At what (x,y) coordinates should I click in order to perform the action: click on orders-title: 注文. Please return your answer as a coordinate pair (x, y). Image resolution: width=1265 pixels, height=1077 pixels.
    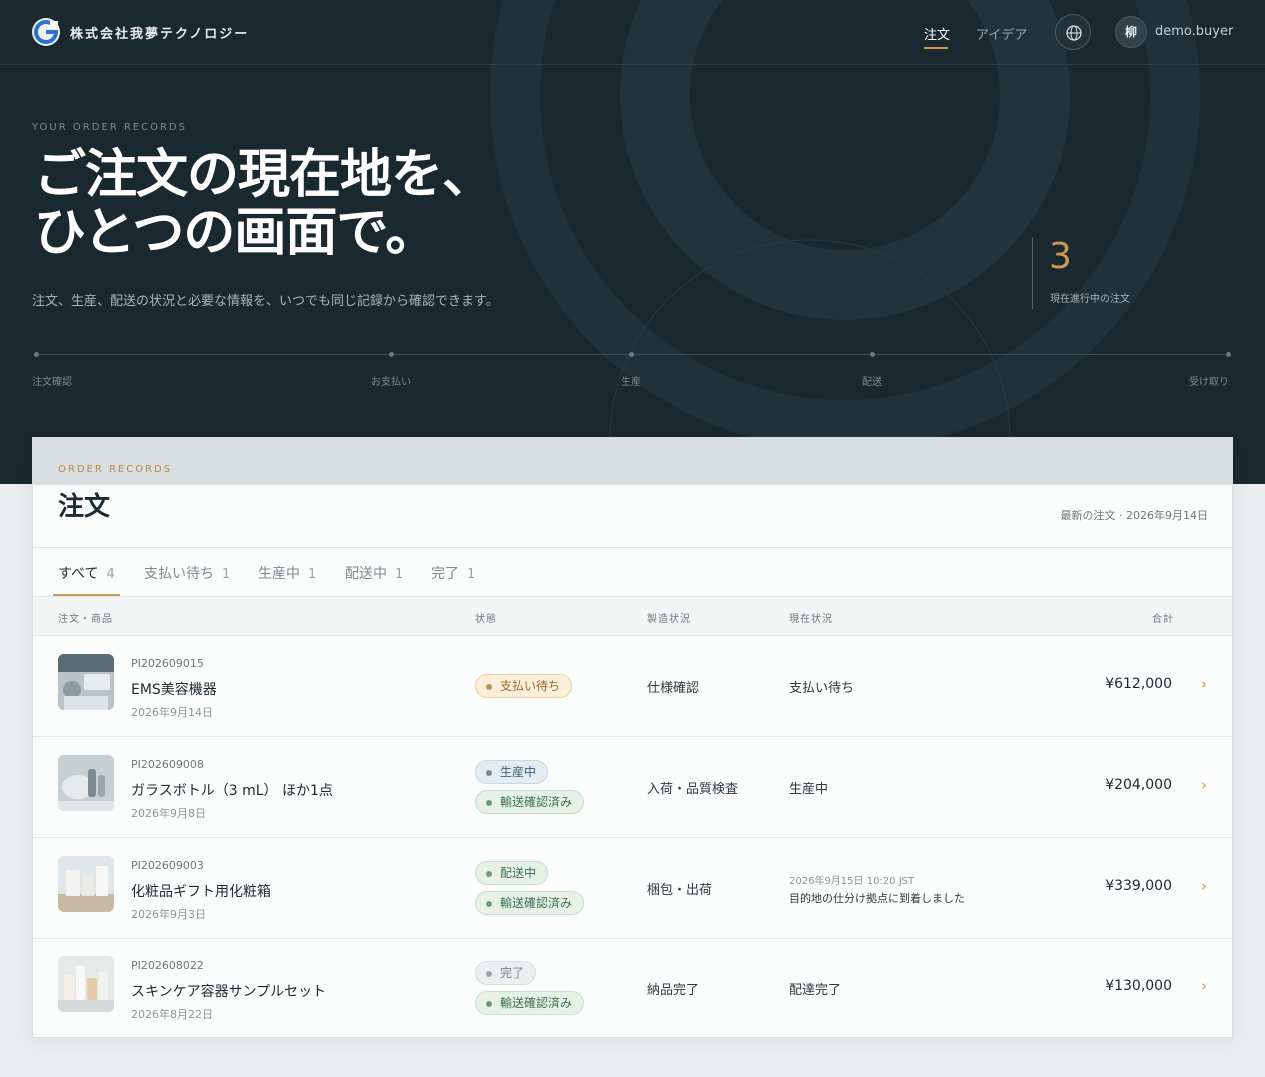
    Looking at the image, I should click on (84, 507).